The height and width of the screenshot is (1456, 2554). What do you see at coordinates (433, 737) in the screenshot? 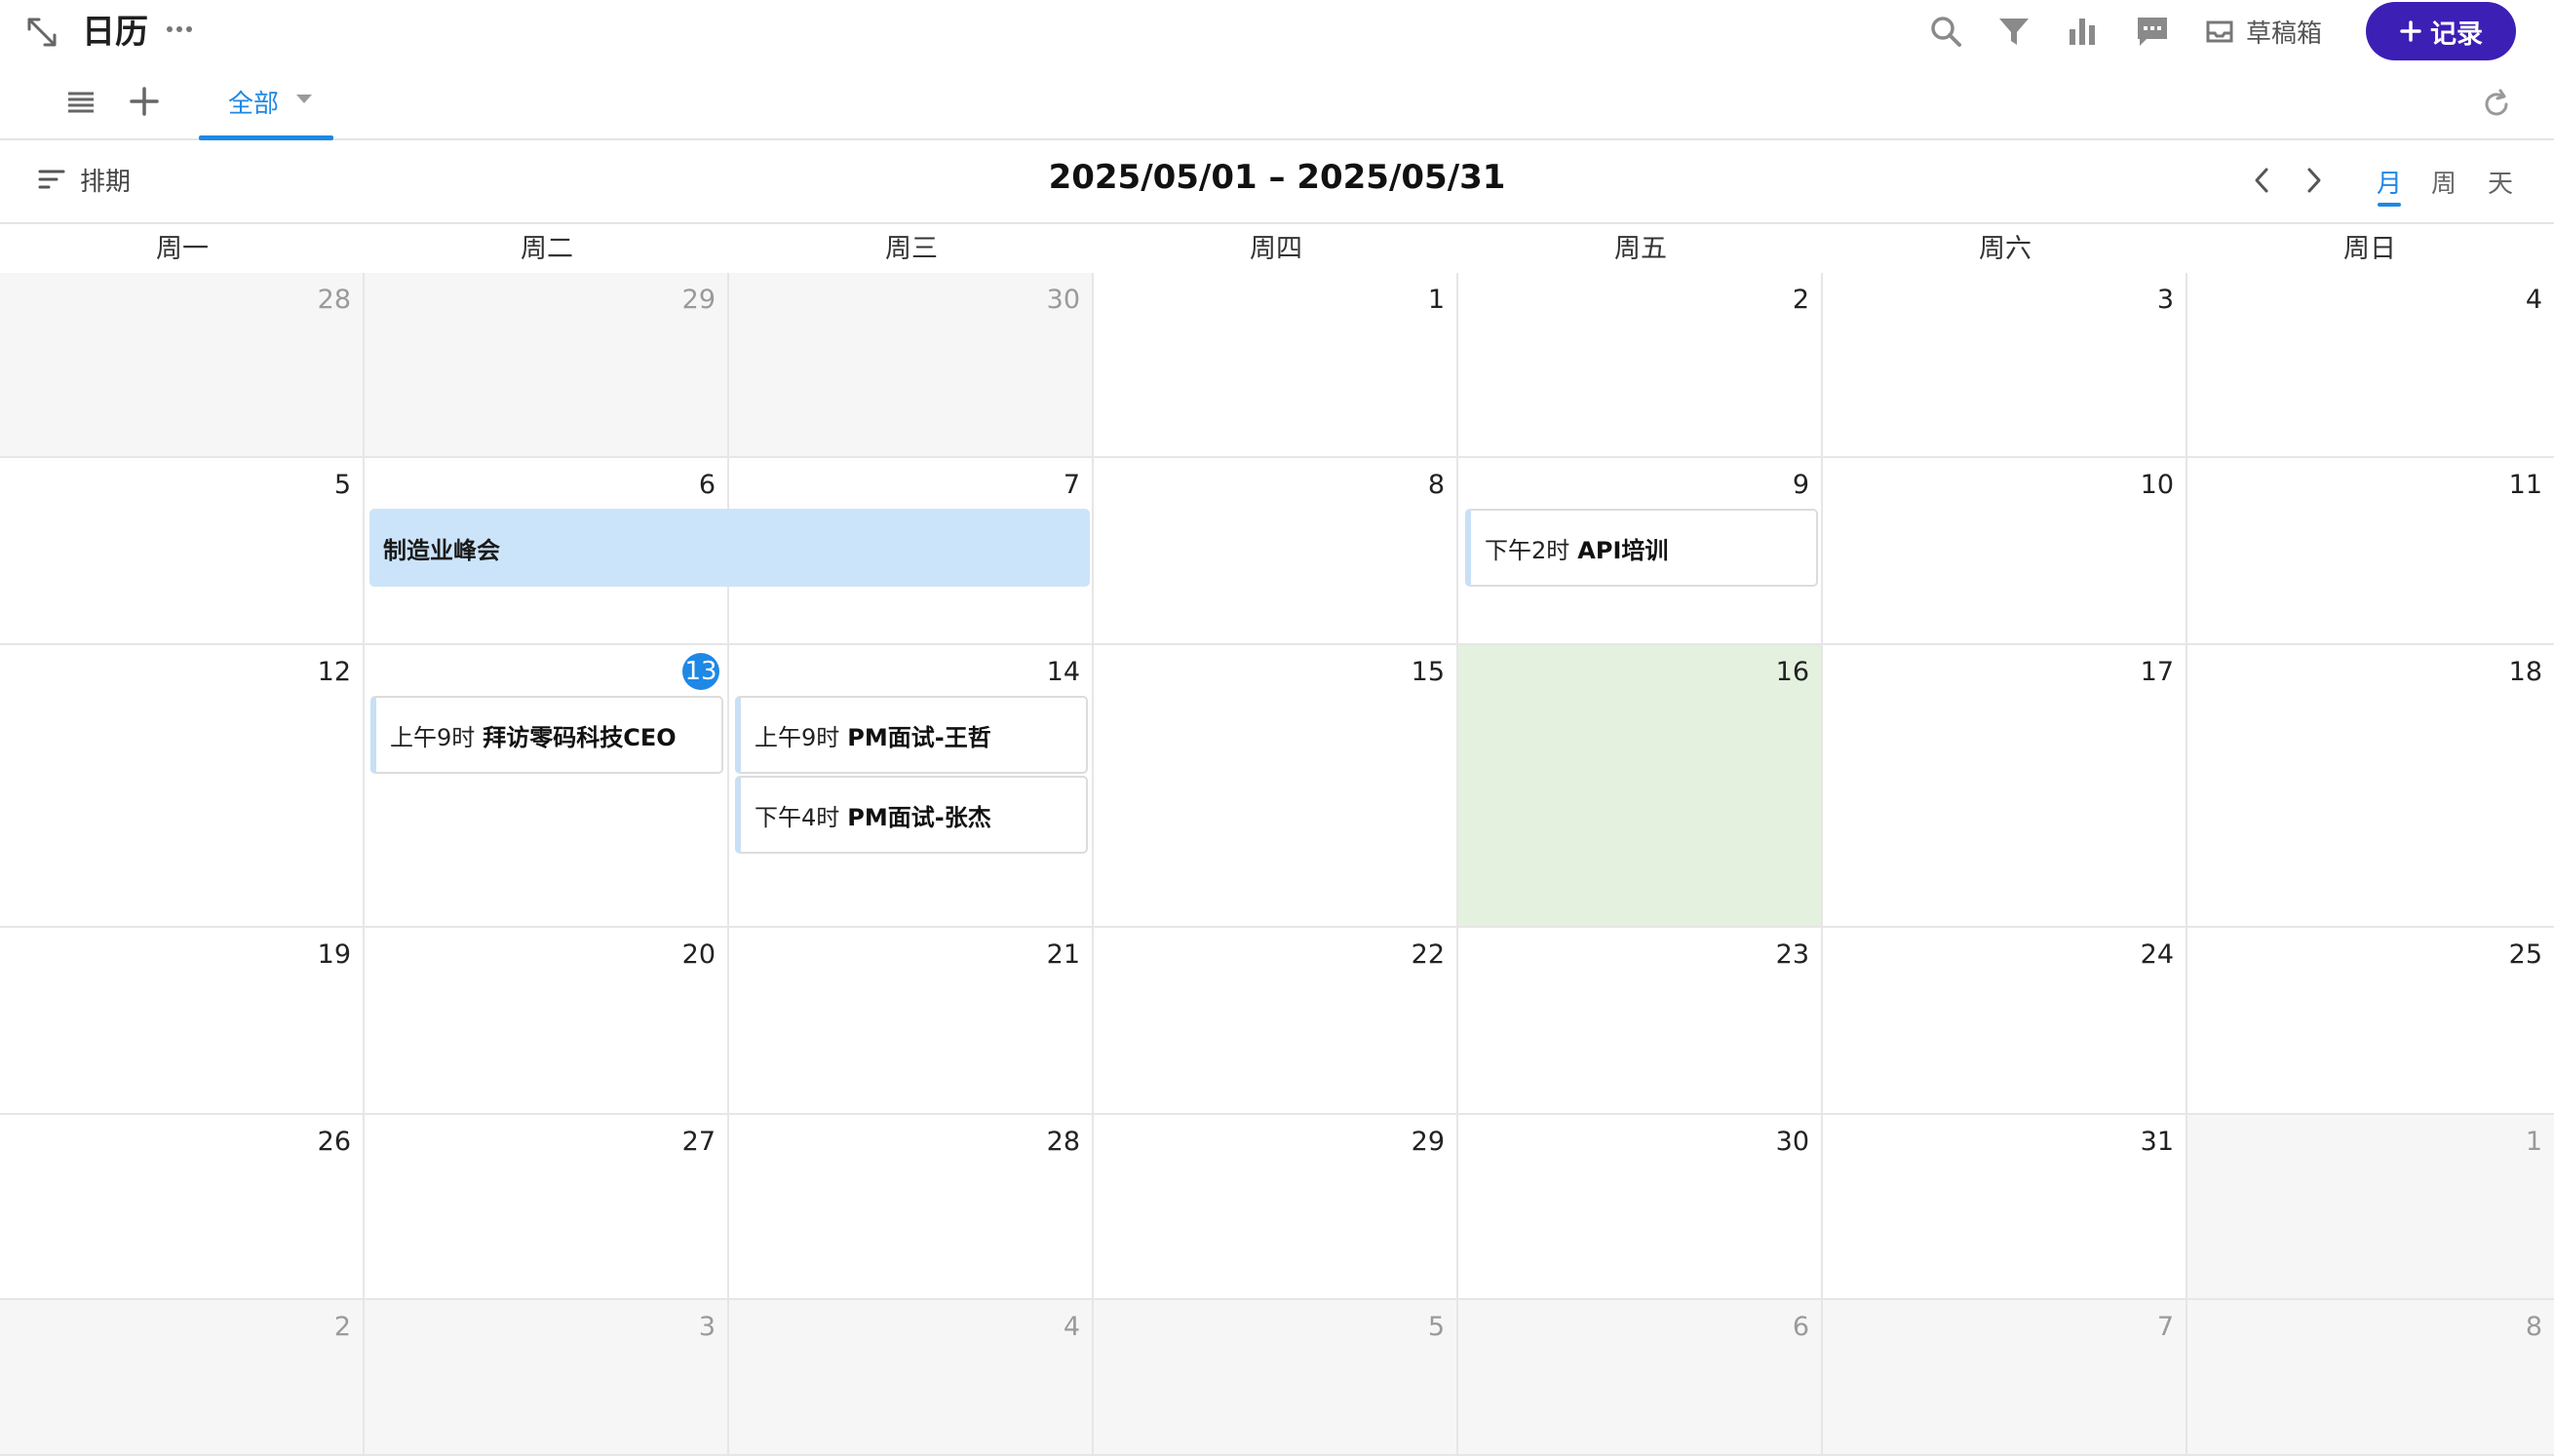
I see `event-time: 上午9时` at bounding box center [433, 737].